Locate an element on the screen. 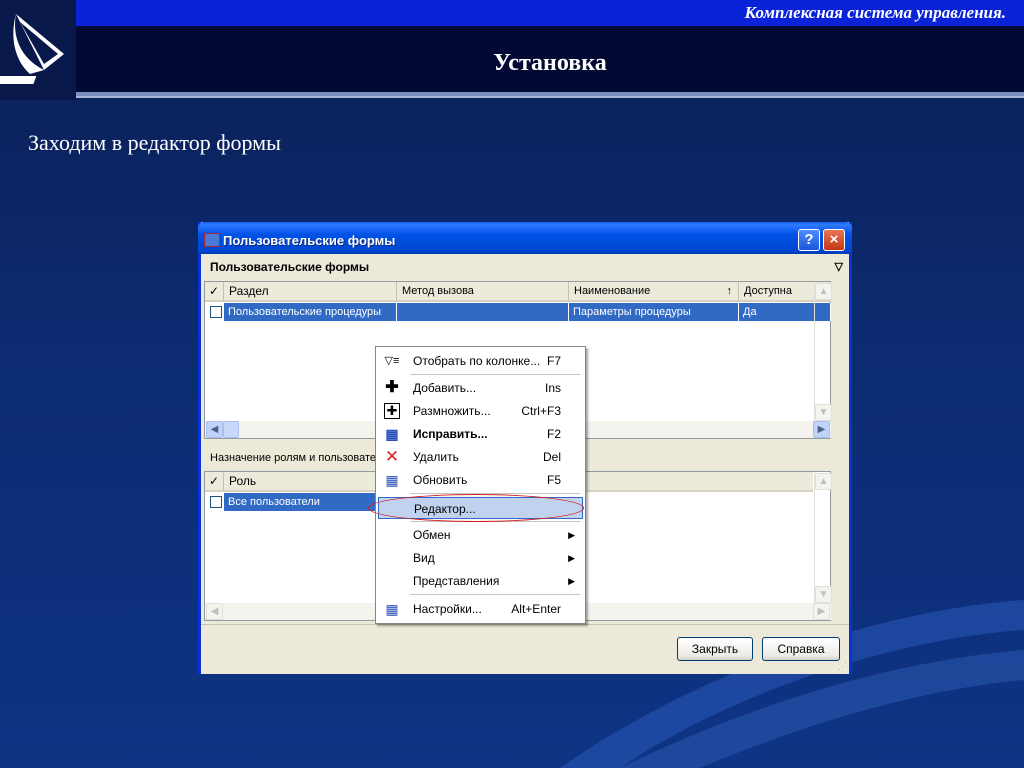 Image resolution: width=1024 pixels, height=768 pixels. help-button: Справка is located at coordinates (801, 649).